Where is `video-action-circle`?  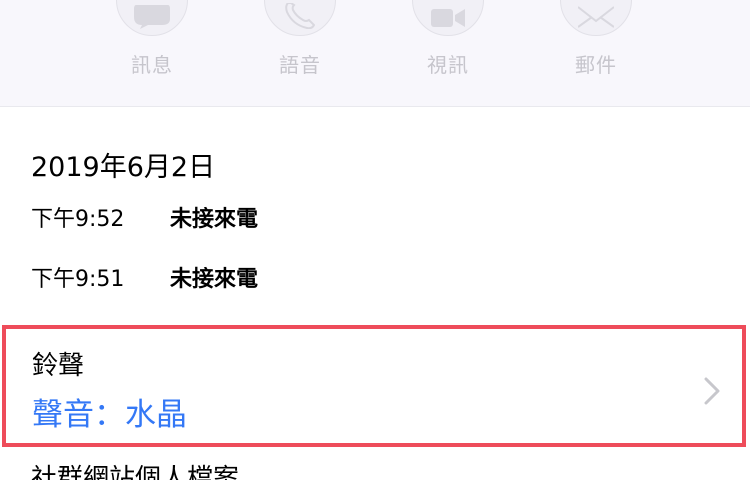 video-action-circle is located at coordinates (448, 18).